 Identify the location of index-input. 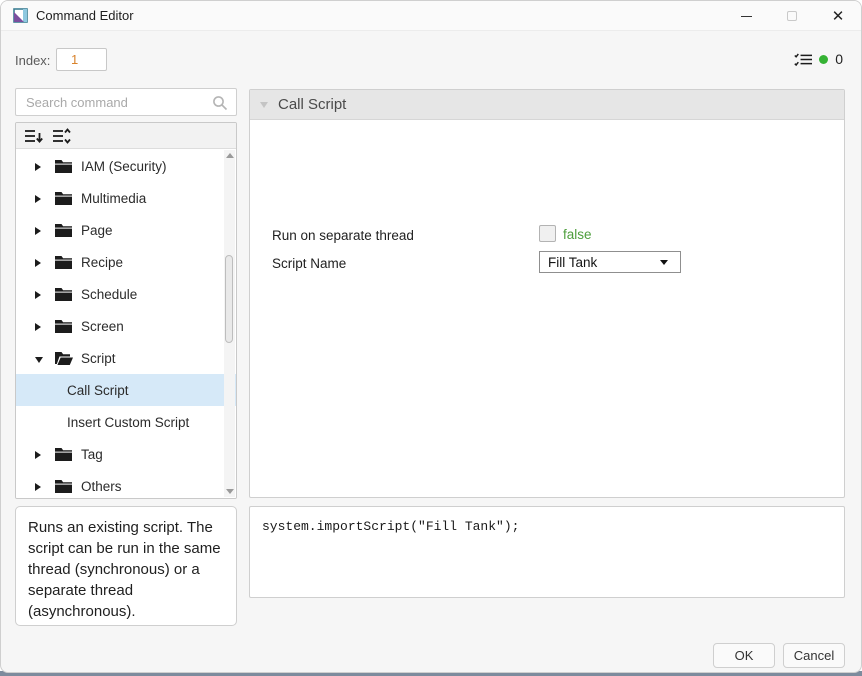
(81, 59).